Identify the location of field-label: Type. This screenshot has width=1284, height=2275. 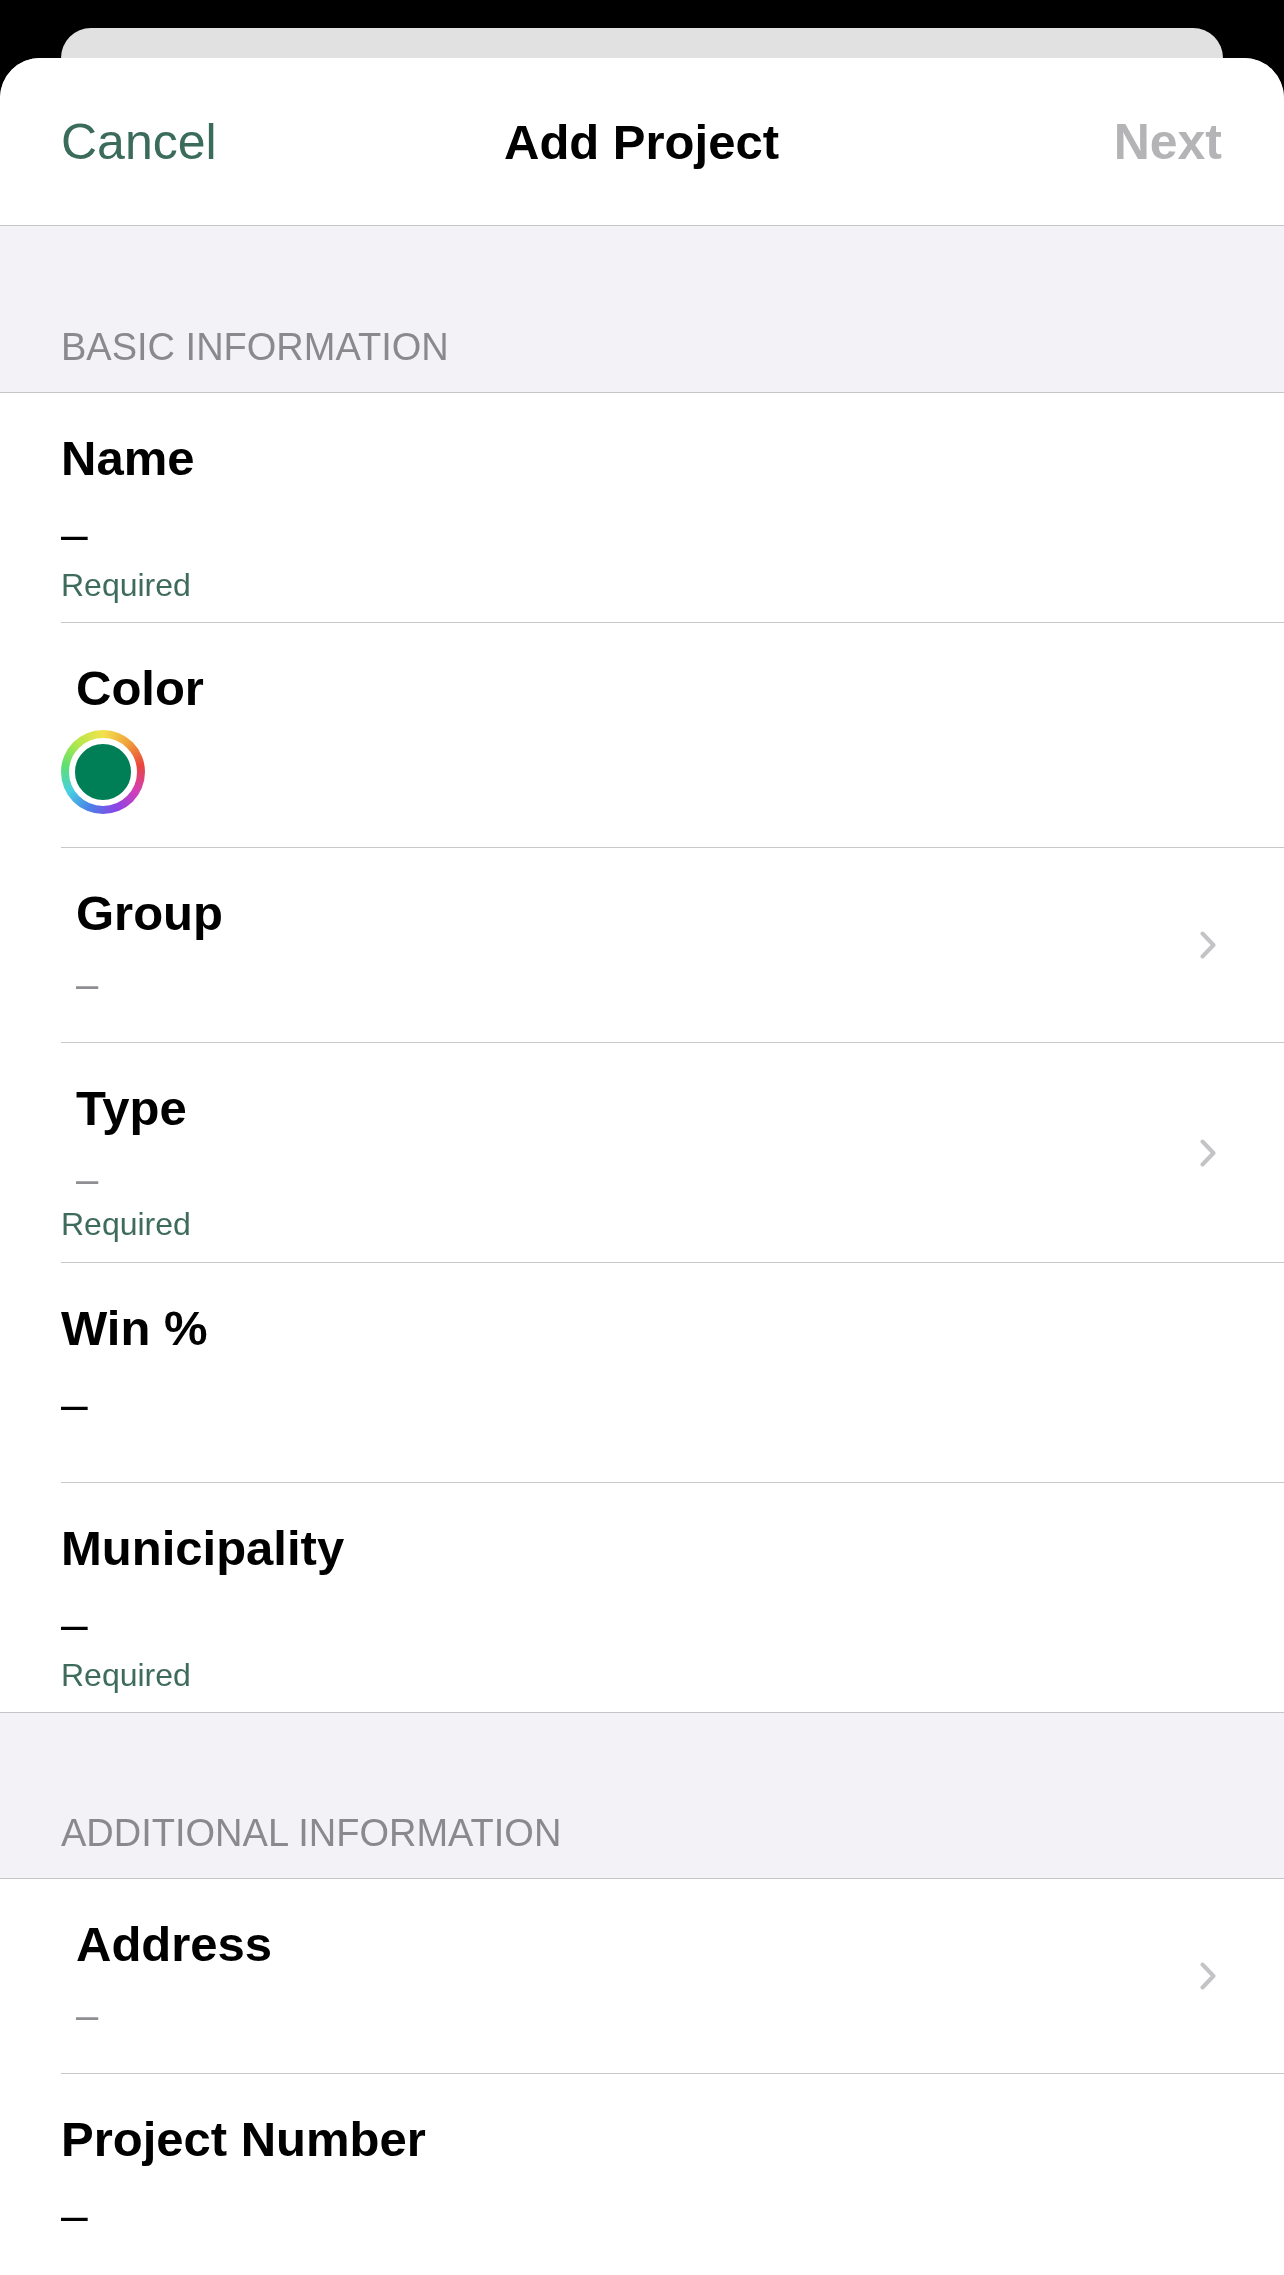
(131, 1108).